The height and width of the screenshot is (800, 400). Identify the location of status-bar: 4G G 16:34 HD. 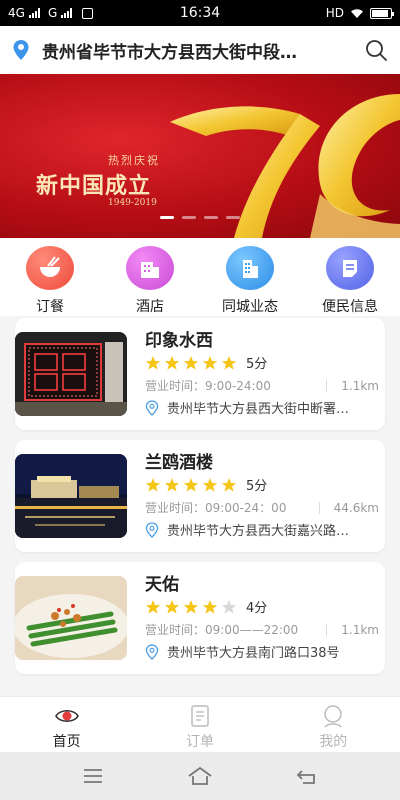
(200, 13).